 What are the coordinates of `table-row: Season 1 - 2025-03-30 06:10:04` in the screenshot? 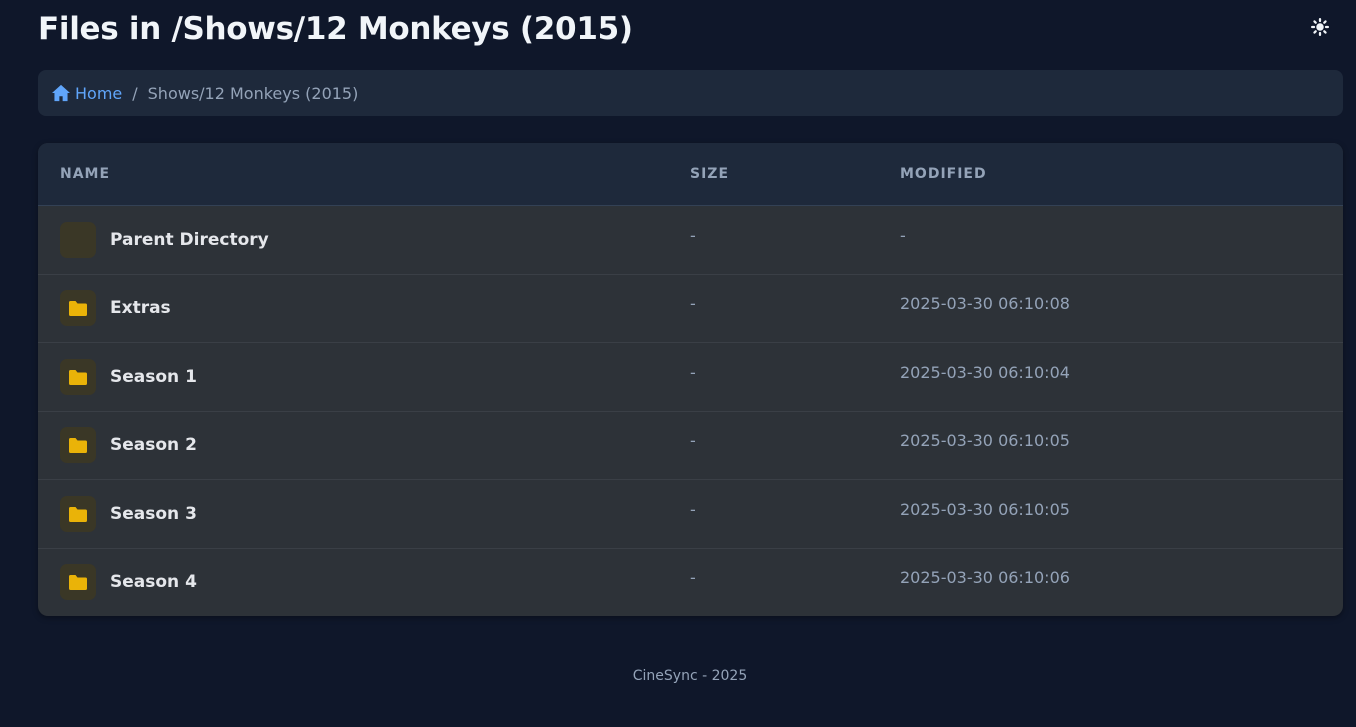 It's located at (690, 377).